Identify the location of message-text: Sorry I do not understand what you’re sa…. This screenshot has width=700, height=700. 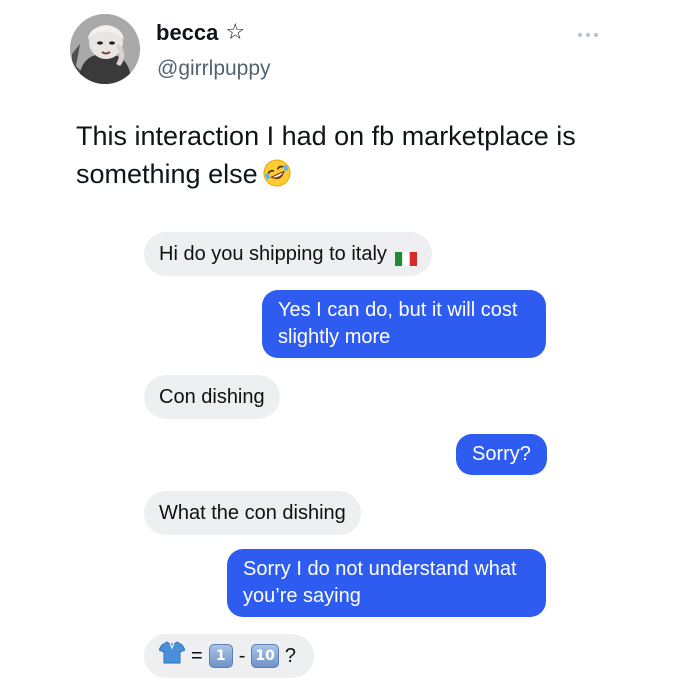
(380, 582).